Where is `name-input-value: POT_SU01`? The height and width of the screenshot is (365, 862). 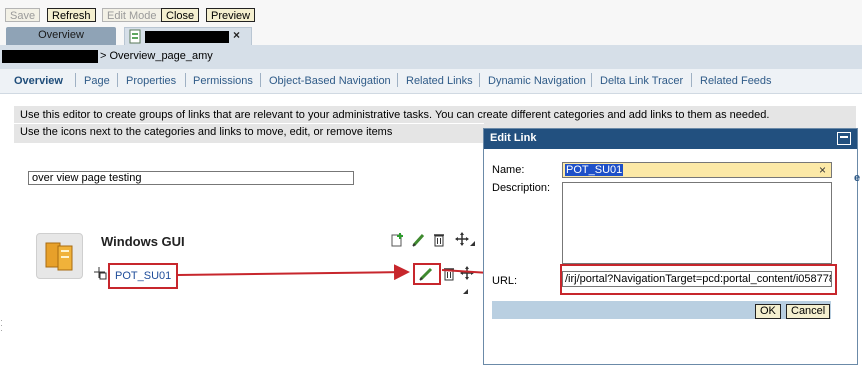 name-input-value: POT_SU01 is located at coordinates (594, 170).